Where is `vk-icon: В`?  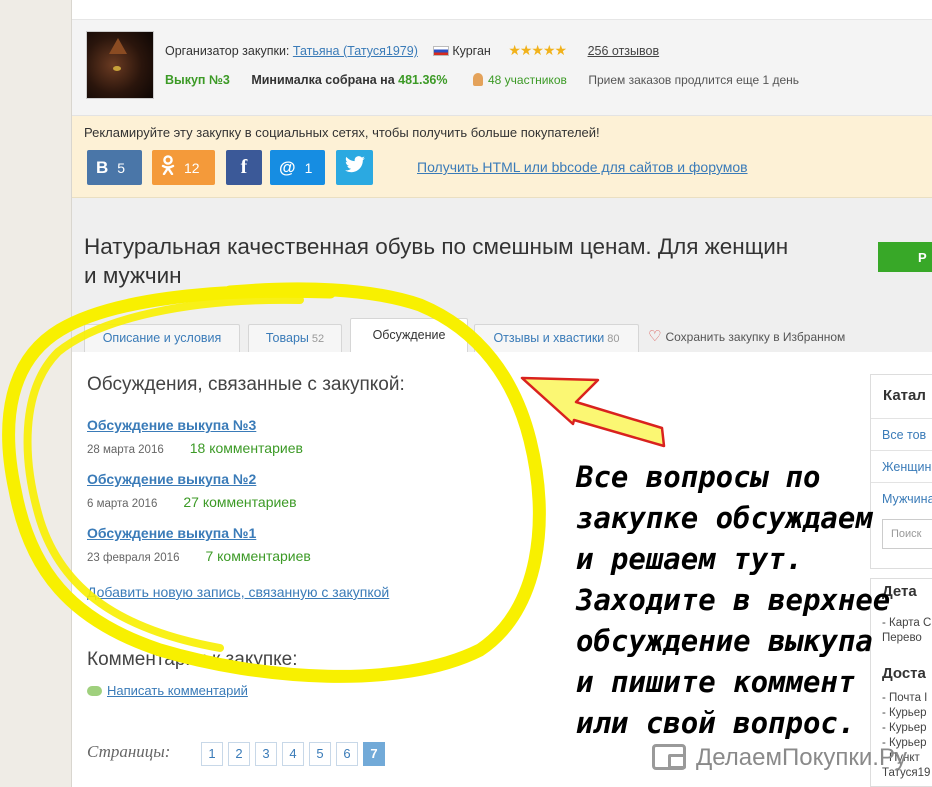 vk-icon: В is located at coordinates (102, 167).